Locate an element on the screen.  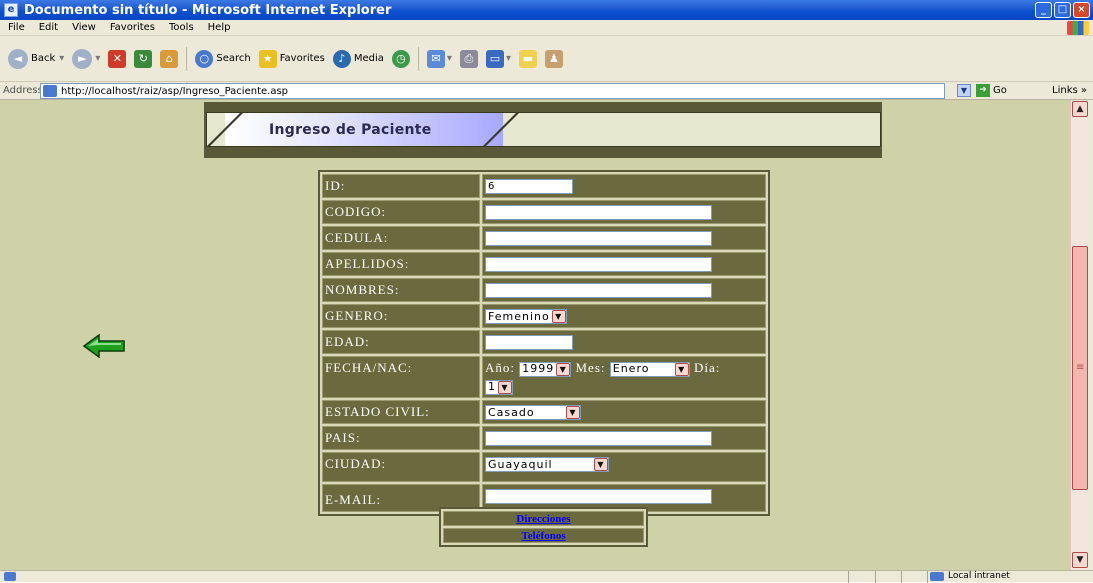
menu-favorites: Favorites is located at coordinates (132, 27).